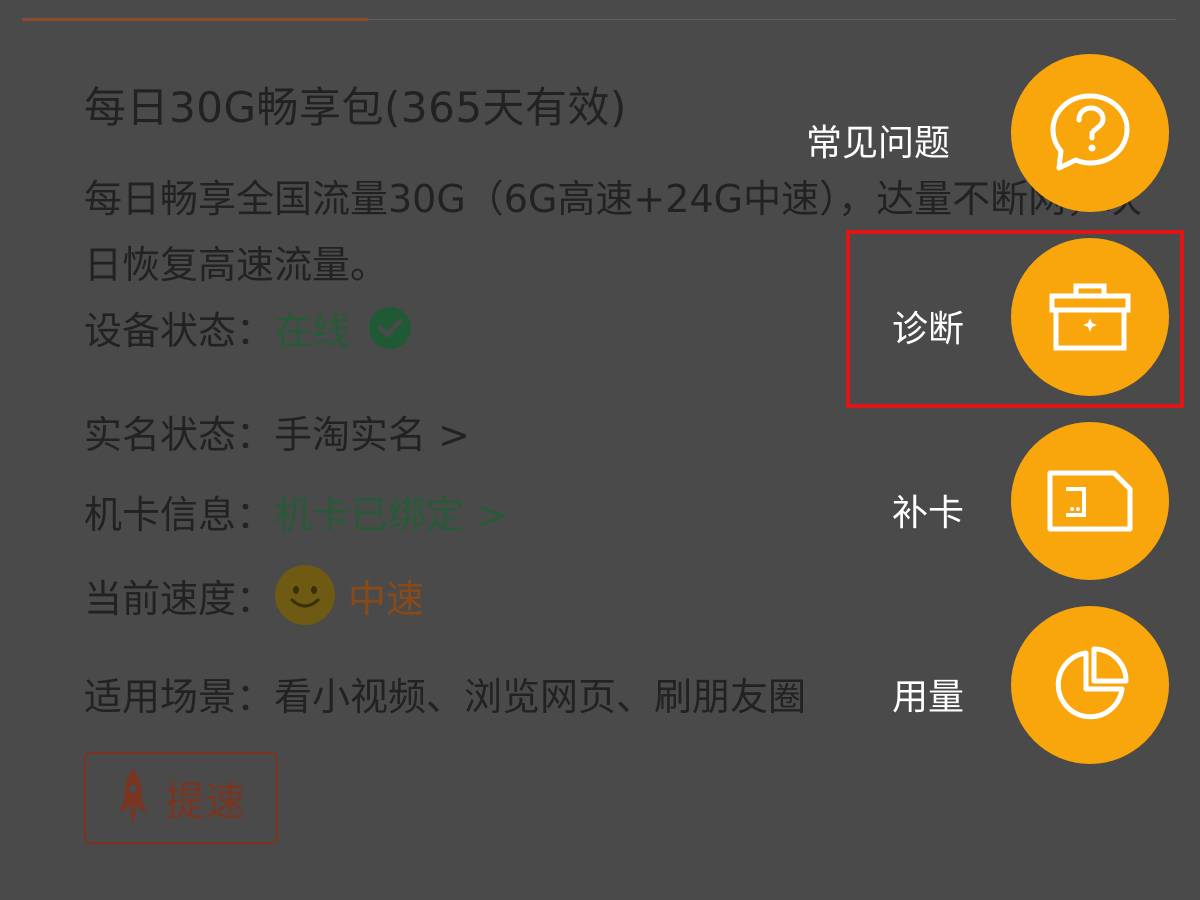 The height and width of the screenshot is (900, 1200). What do you see at coordinates (179, 598) in the screenshot?
I see `current-speed-label: 当前速度：` at bounding box center [179, 598].